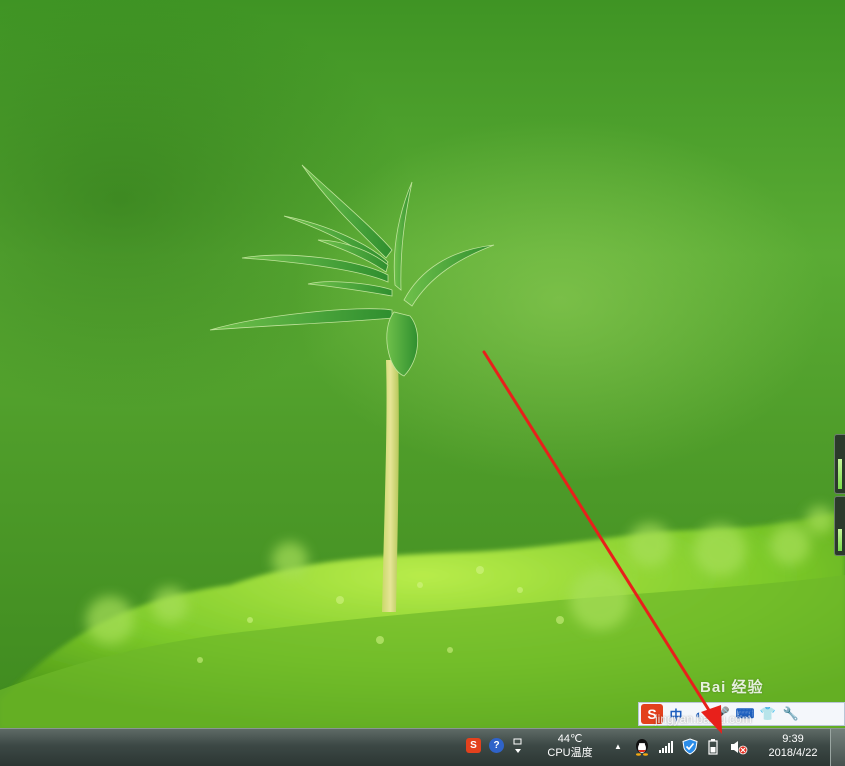 The image size is (845, 766). I want to click on battery-device-icon, so click(713, 746).